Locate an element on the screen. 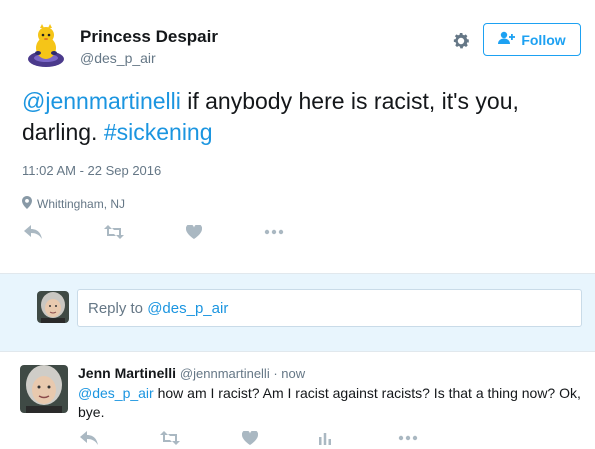 The width and height of the screenshot is (595, 449). tweet-location: Whittingham, NJ is located at coordinates (73, 204).